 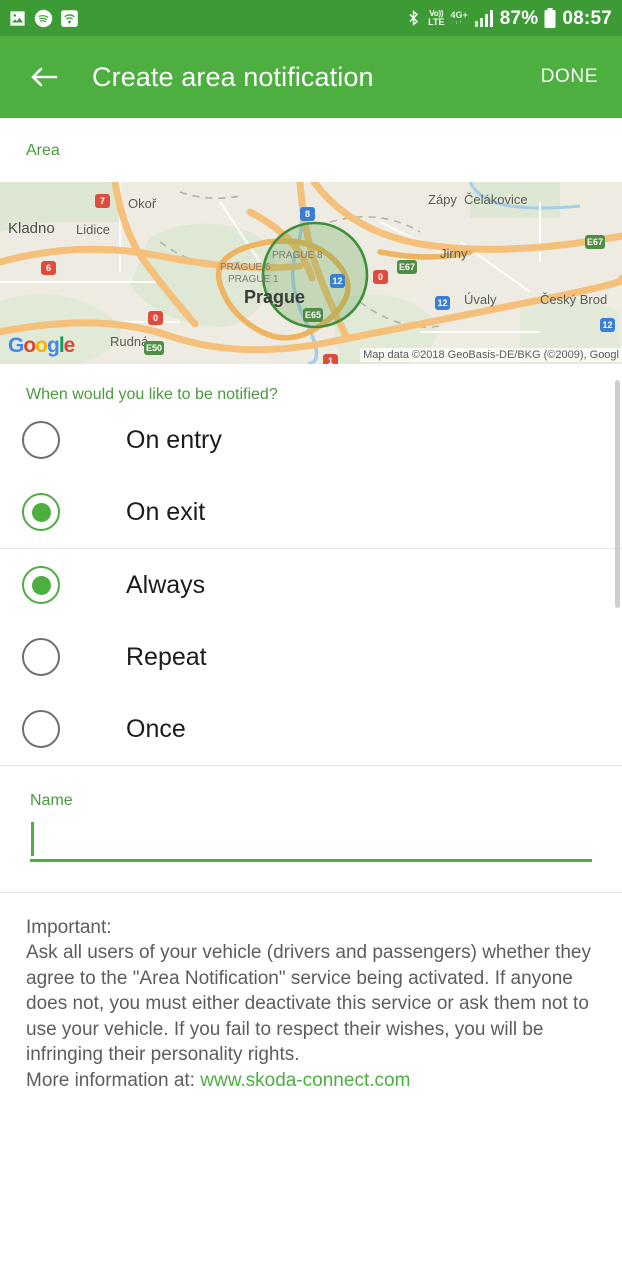 I want to click on notify-trigger-option-label: On exit, so click(x=166, y=511).